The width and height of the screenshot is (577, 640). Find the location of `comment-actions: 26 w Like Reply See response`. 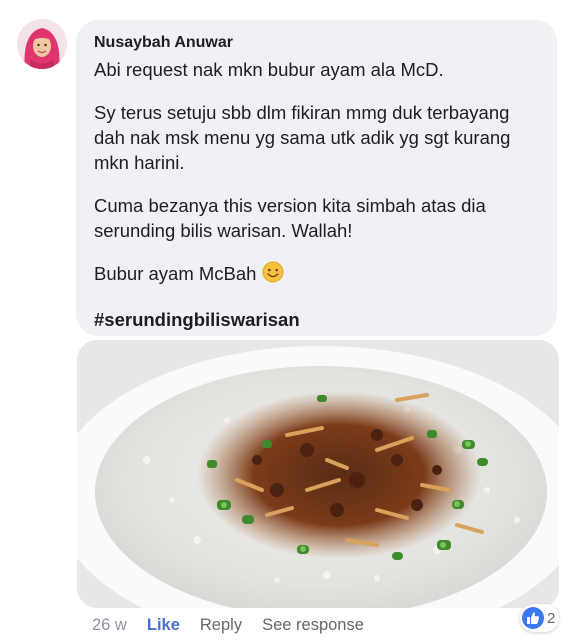

comment-actions: 26 w Like Reply See response is located at coordinates (238, 625).